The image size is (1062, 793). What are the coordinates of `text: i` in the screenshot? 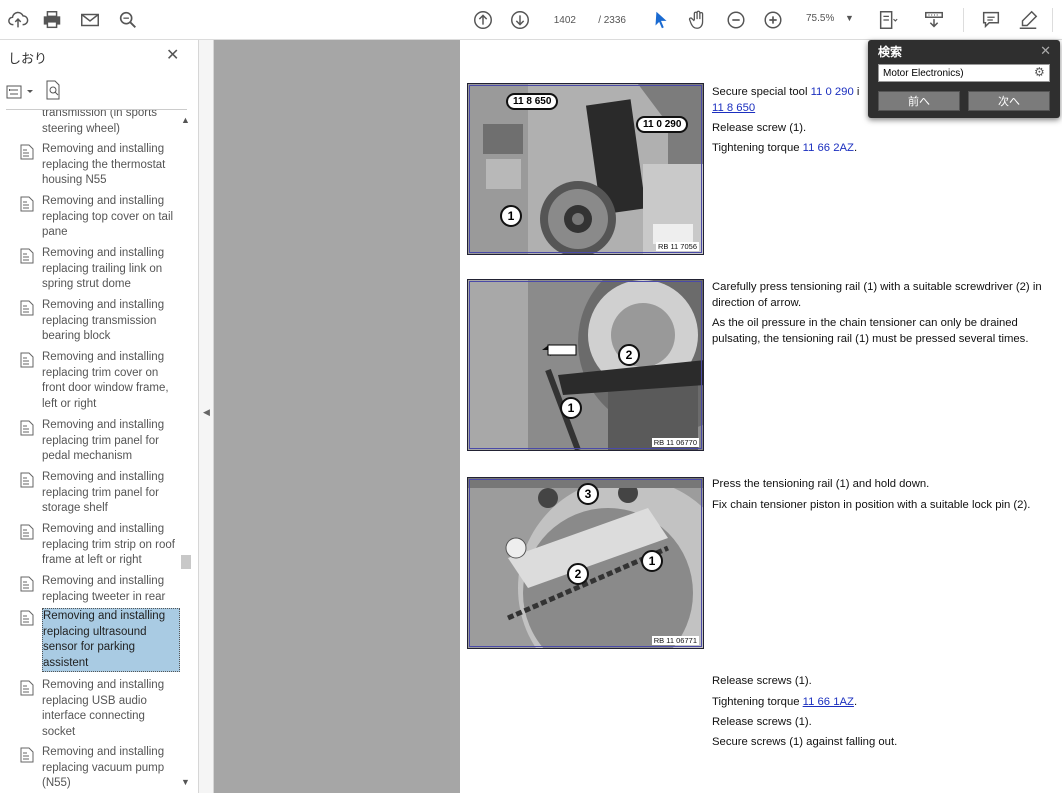 It's located at (856, 92).